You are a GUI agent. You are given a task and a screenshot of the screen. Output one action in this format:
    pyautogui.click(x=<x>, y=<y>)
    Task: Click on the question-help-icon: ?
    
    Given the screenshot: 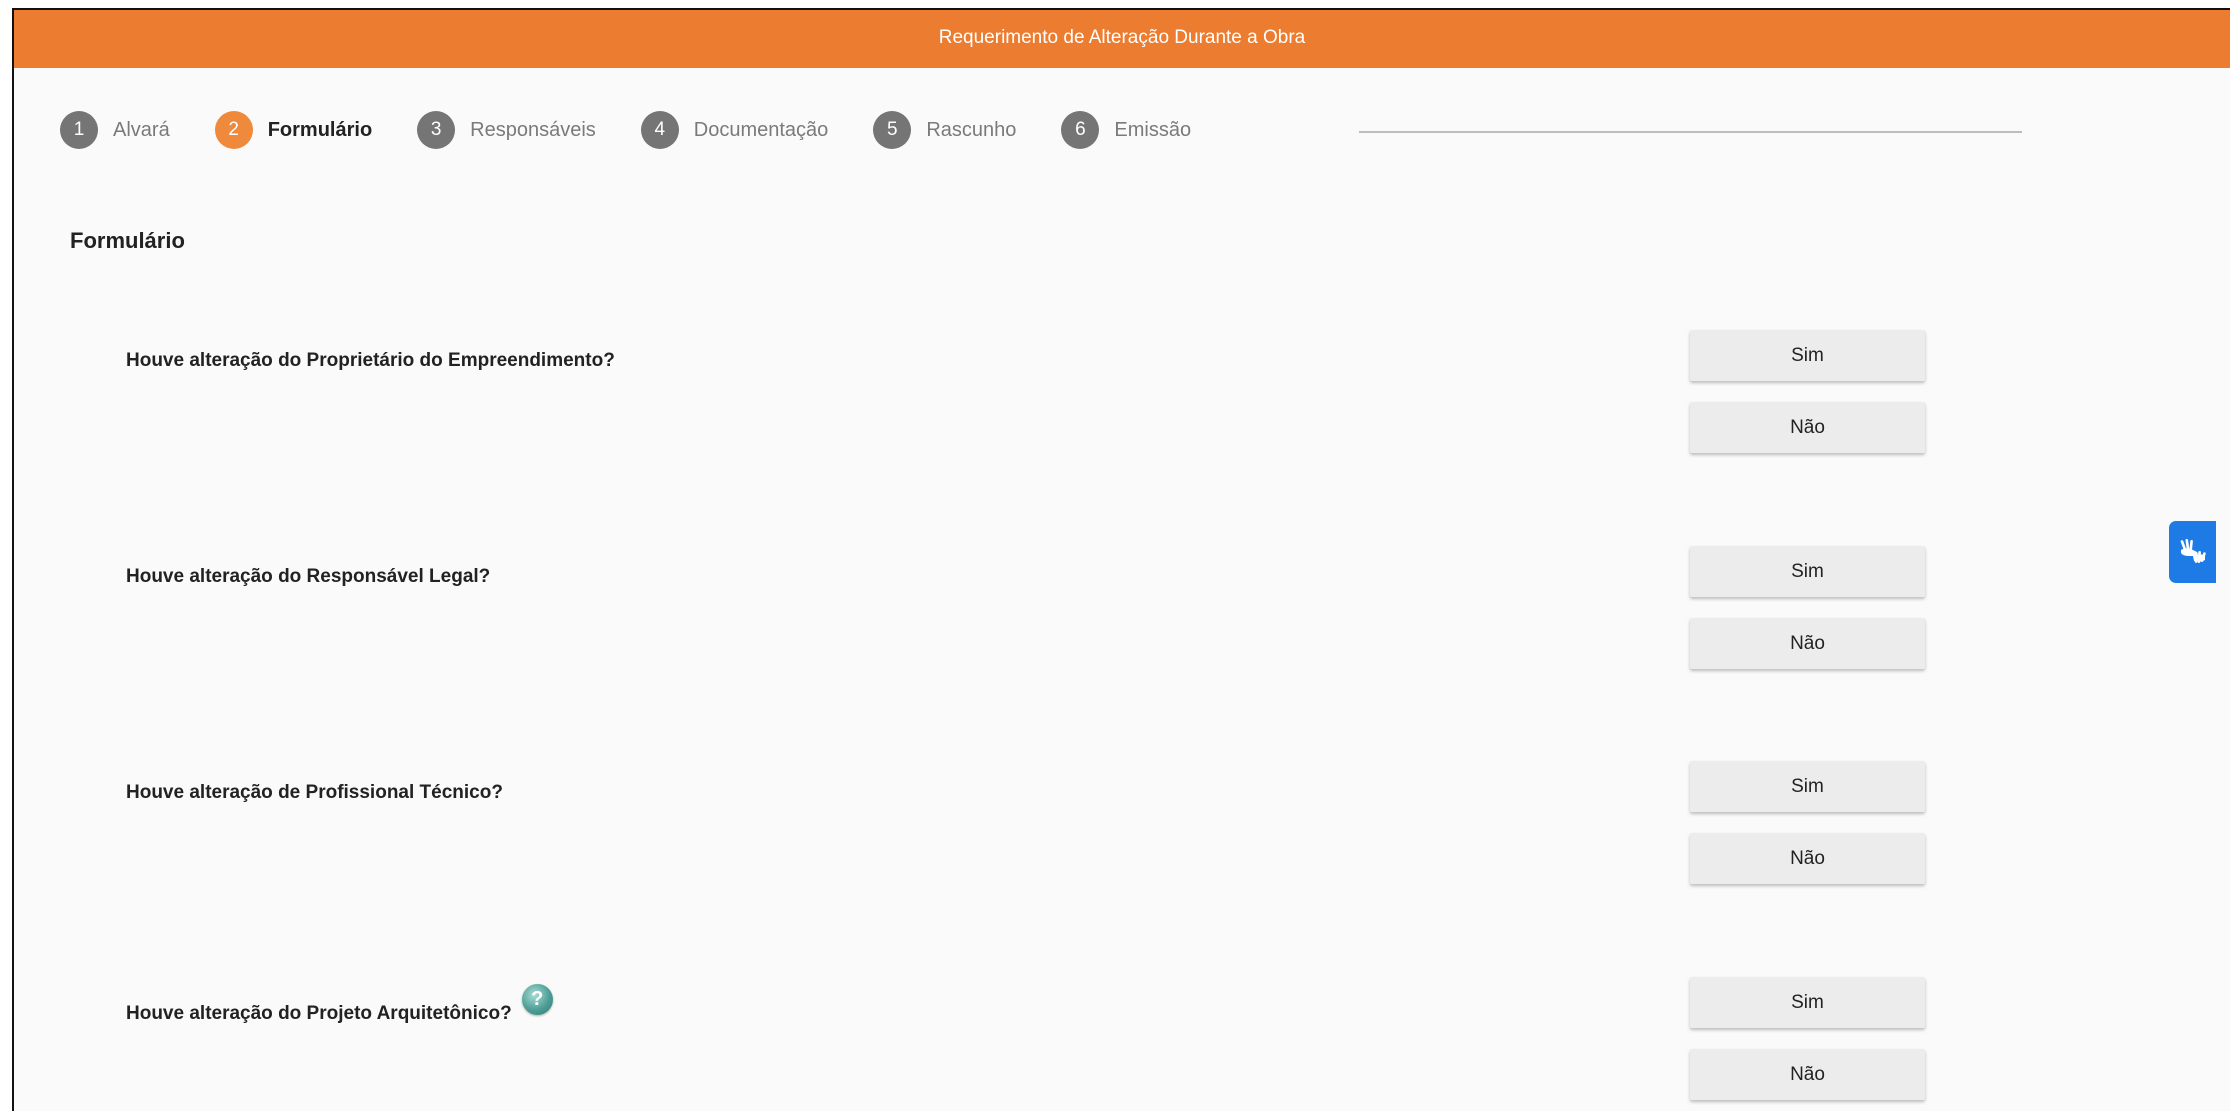 What is the action you would take?
    pyautogui.click(x=537, y=999)
    